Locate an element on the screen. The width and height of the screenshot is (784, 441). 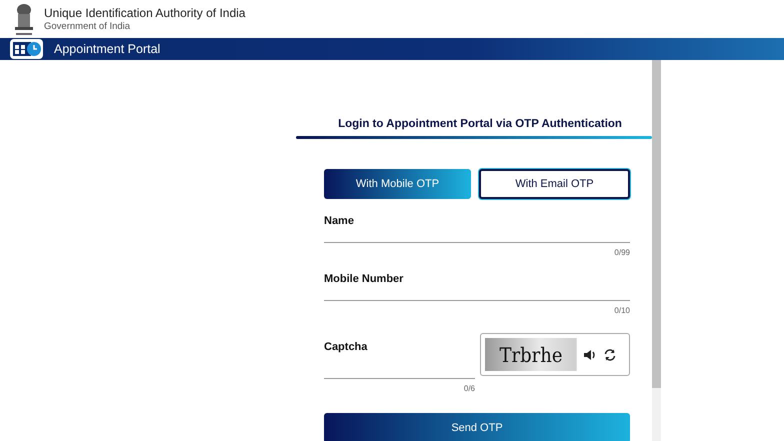
captcha-text: Trbrhe is located at coordinates (530, 354).